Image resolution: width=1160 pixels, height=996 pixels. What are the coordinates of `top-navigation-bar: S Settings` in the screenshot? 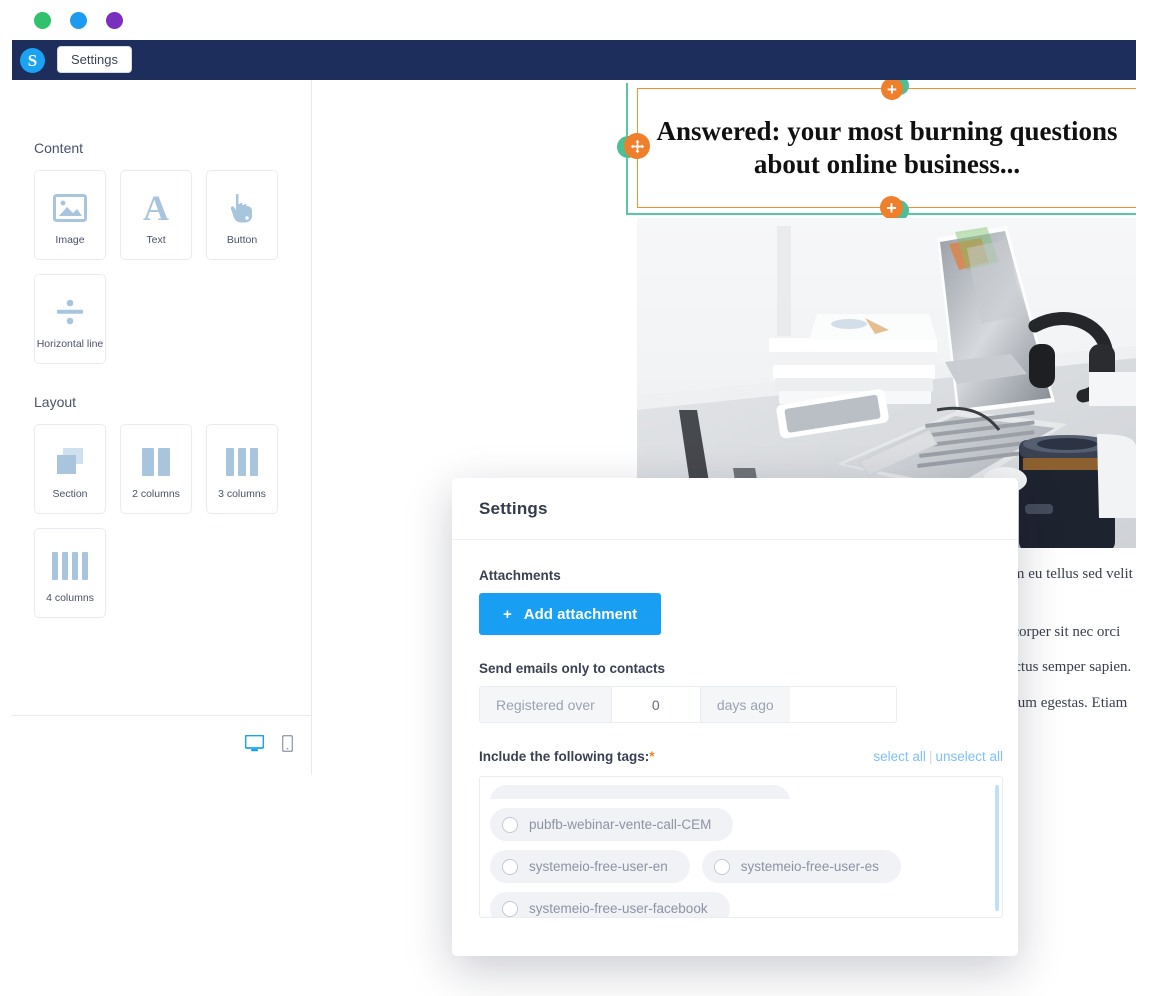 It's located at (574, 60).